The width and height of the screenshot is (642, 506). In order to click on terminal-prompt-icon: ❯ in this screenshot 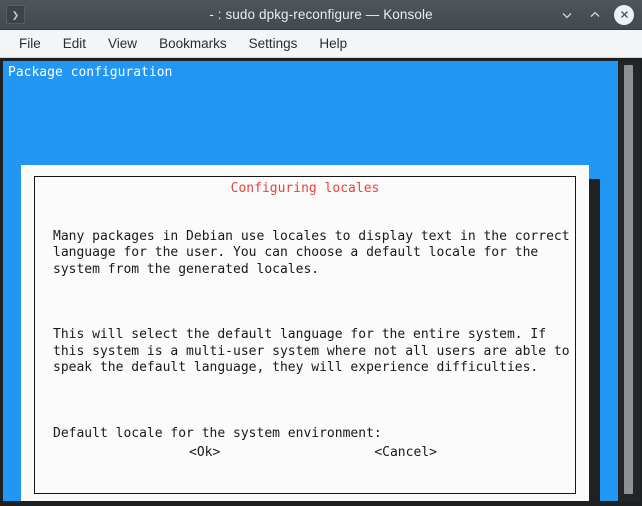, I will do `click(15, 14)`.